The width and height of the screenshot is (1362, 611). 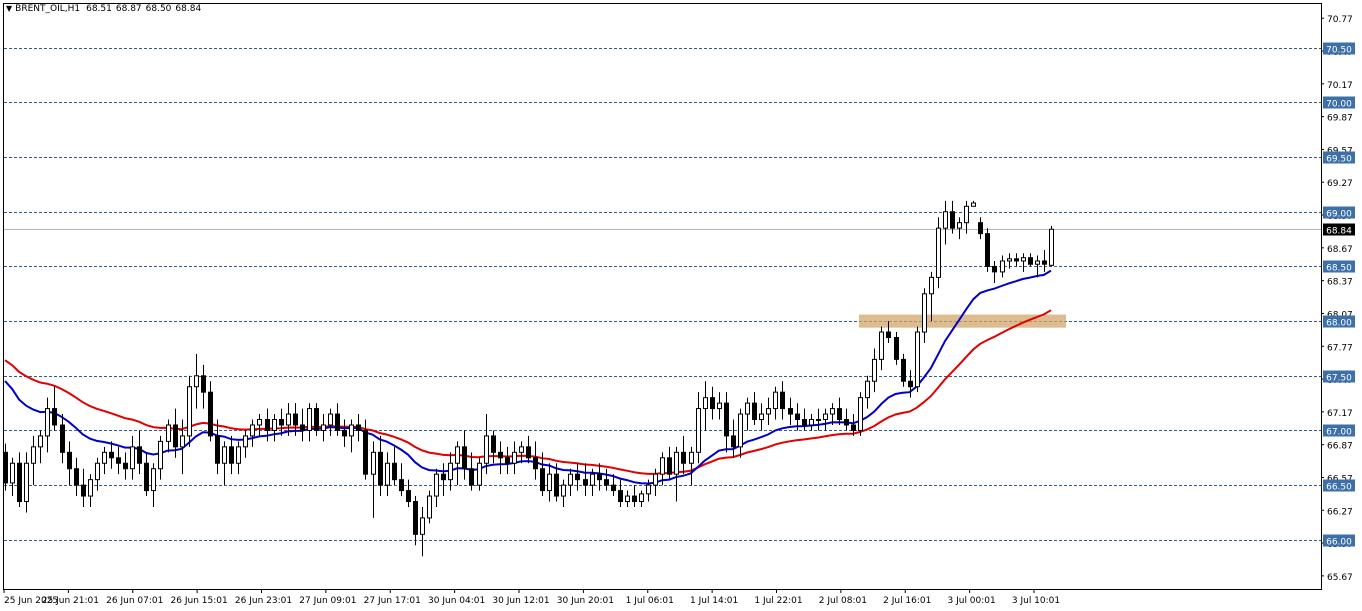 What do you see at coordinates (650, 601) in the screenshot?
I see `x-tick-label: 1 Jul 06:01` at bounding box center [650, 601].